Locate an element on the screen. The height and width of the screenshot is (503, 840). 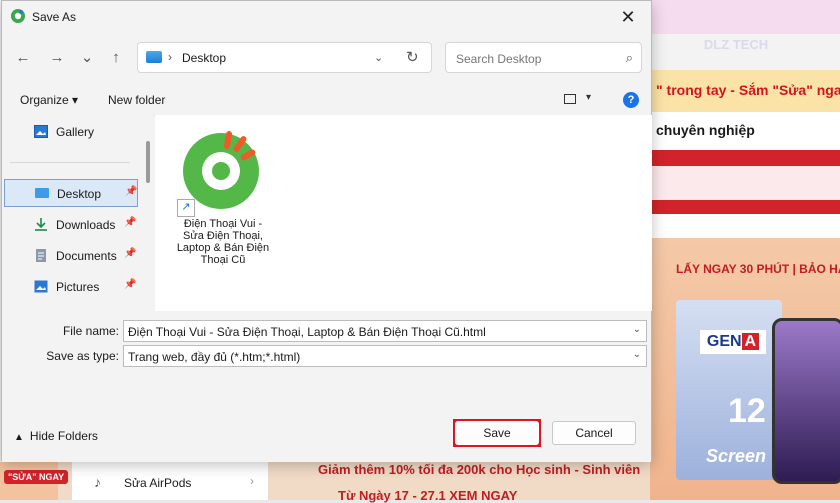
navigation-bar: ← → ⌄ ↑ › Desktop ⌄ ↻ ⌕ is located at coordinates (326, 58).